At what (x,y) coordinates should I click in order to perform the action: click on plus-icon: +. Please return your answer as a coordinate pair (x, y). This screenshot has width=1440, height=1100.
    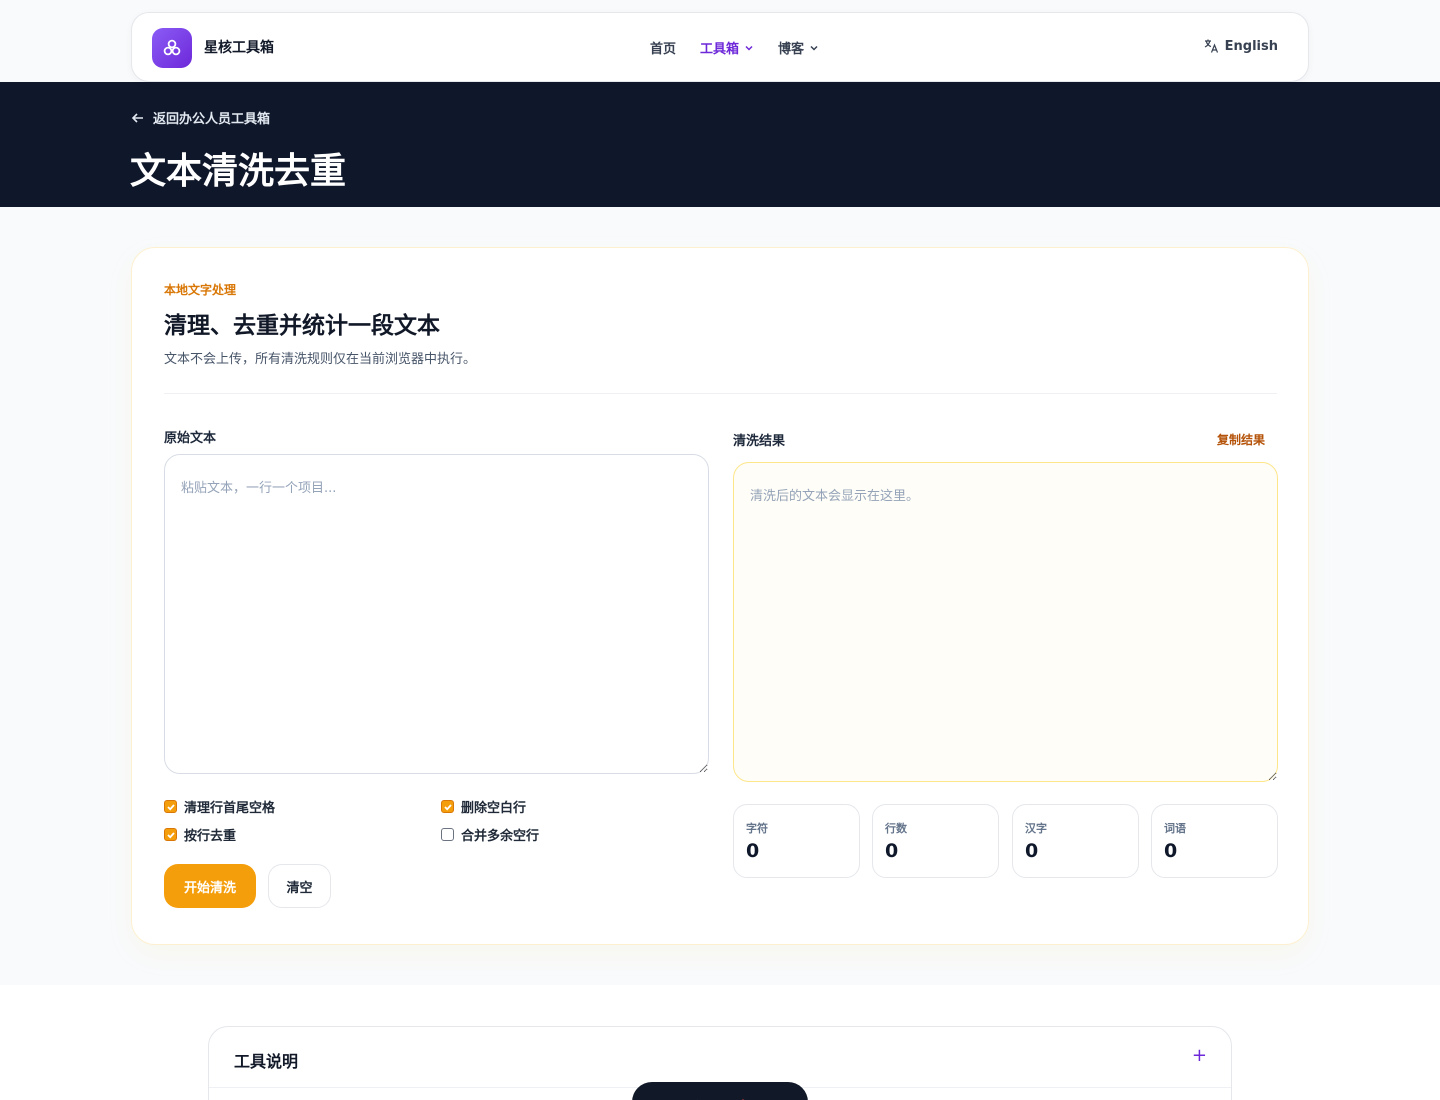
    Looking at the image, I should click on (1199, 1055).